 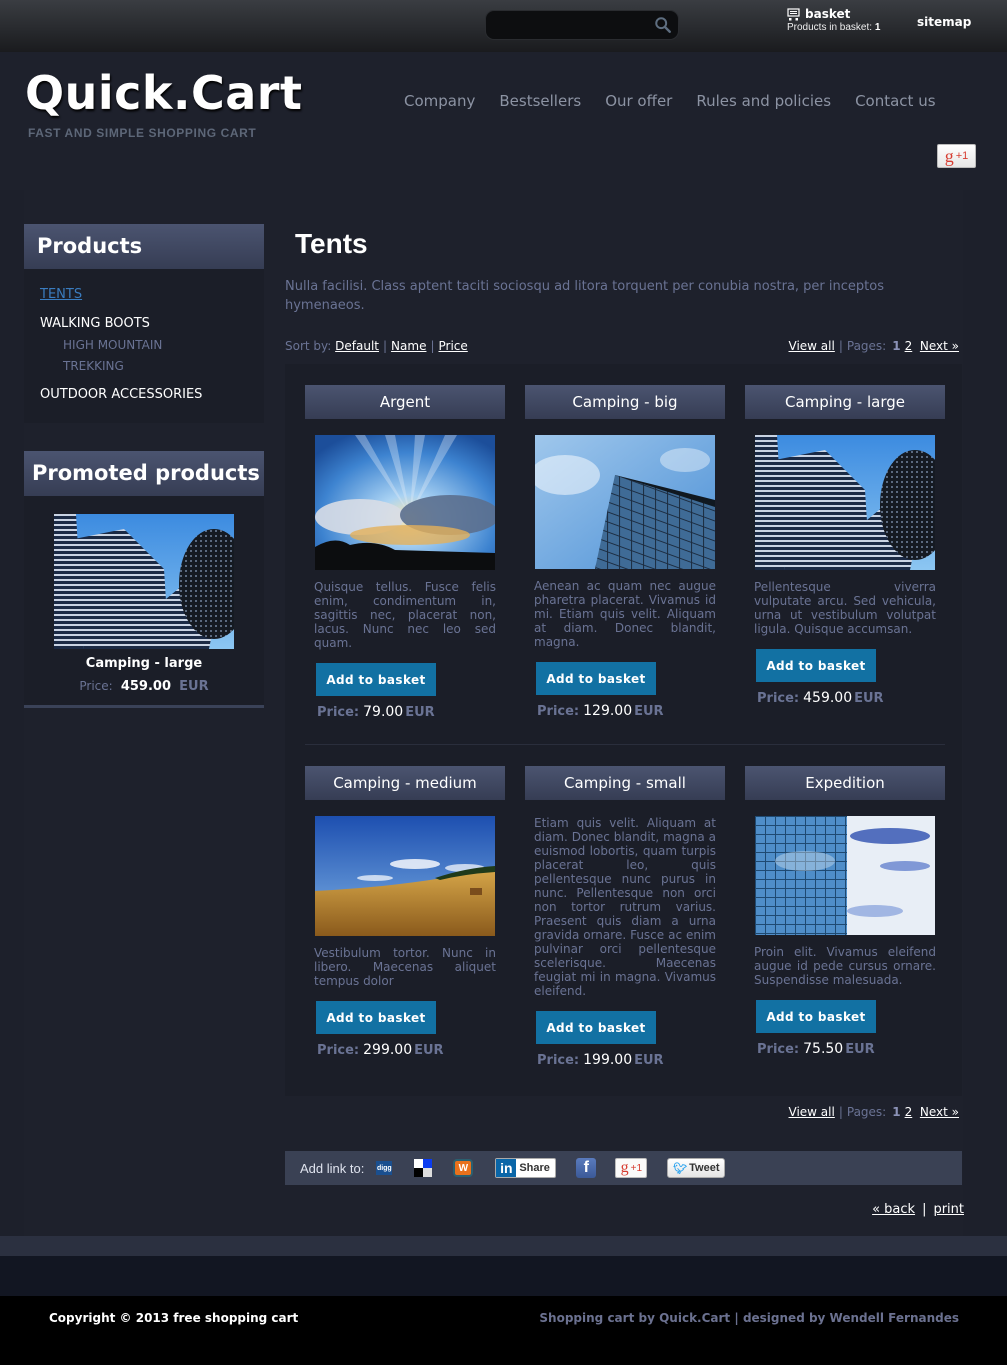 I want to click on sort-label: Sort by:, so click(x=308, y=346).